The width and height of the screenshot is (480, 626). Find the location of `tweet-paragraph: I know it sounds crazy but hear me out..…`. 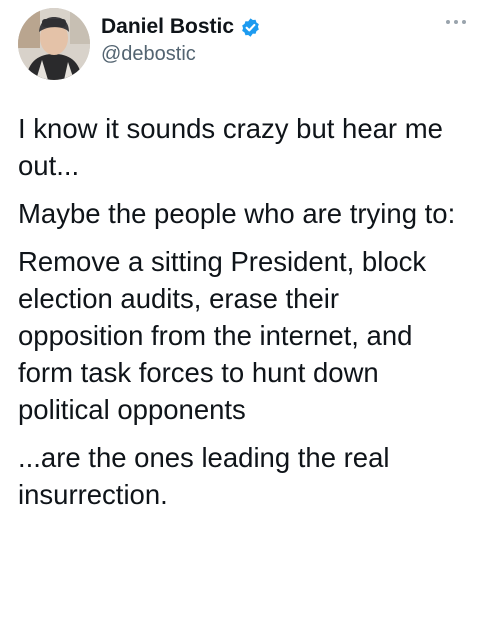

tweet-paragraph: I know it sounds crazy but hear me out..… is located at coordinates (230, 147).